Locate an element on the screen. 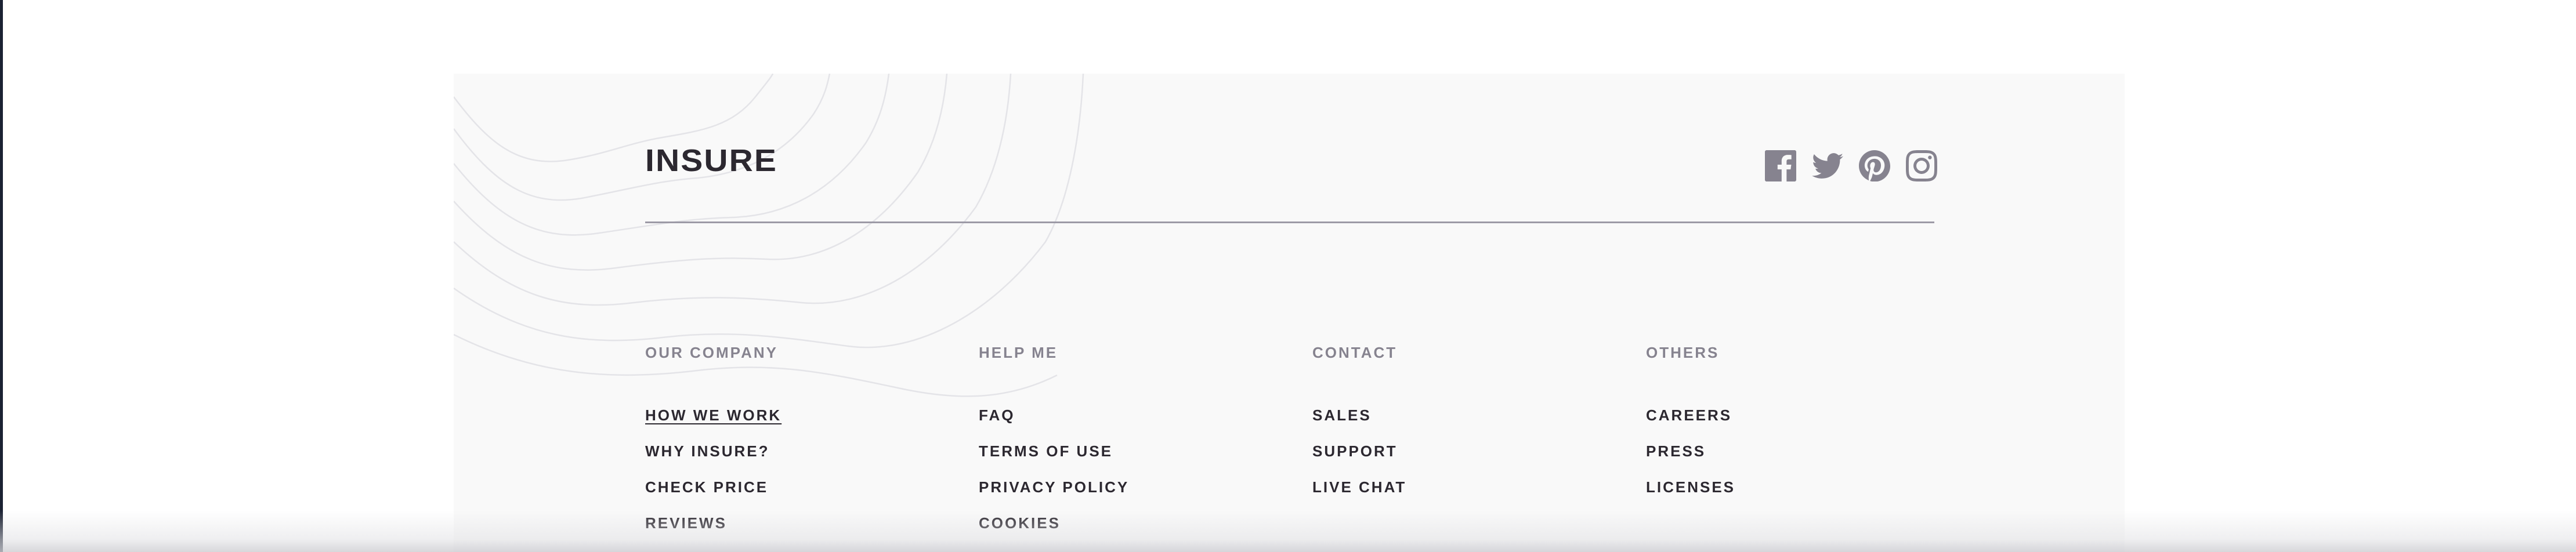  link-careers: CAREERS is located at coordinates (1689, 416).